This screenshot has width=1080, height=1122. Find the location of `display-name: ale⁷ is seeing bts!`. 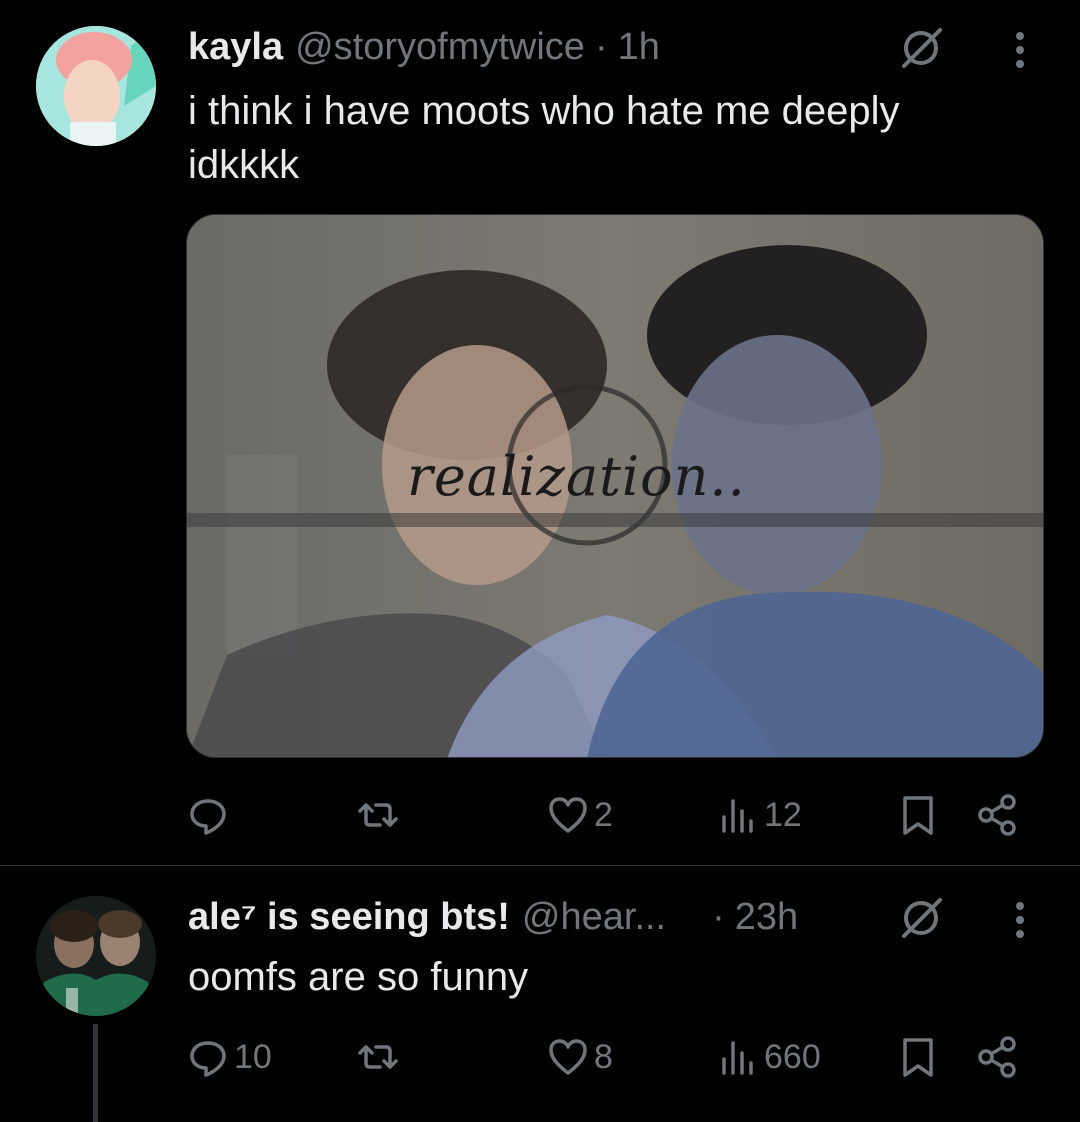

display-name: ale⁷ is seeing bts! is located at coordinates (349, 917).